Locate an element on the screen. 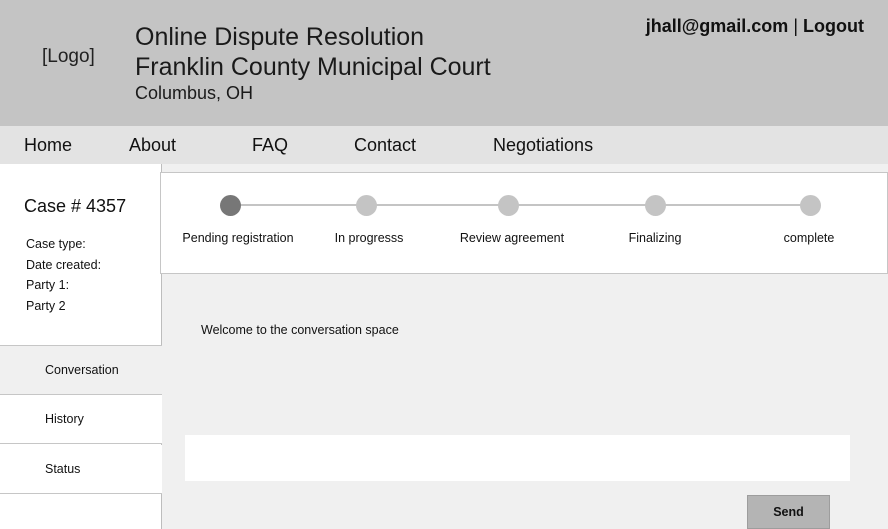 The height and width of the screenshot is (529, 888). step-label-review-agreement: Review agreement is located at coordinates (512, 238).